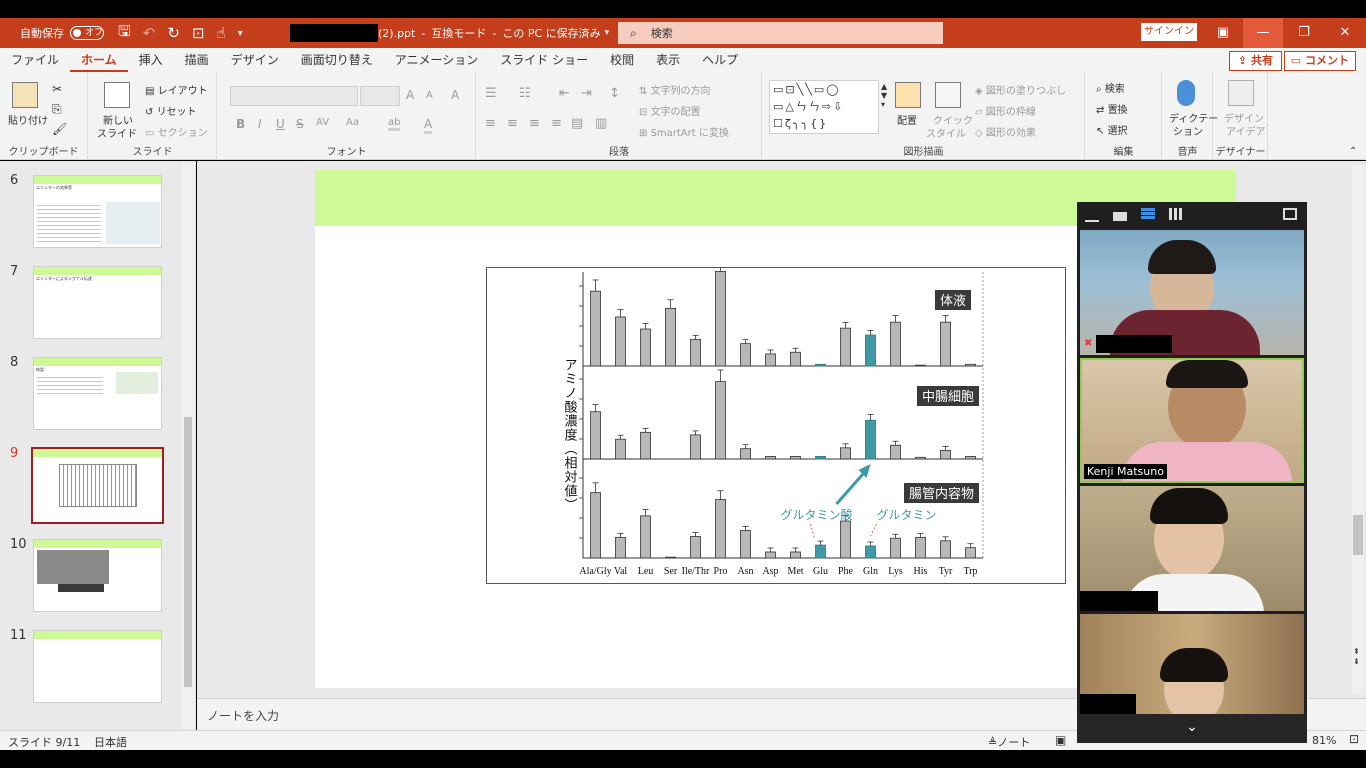  What do you see at coordinates (780, 33) in the screenshot?
I see `search-box: ⌕ 検索` at bounding box center [780, 33].